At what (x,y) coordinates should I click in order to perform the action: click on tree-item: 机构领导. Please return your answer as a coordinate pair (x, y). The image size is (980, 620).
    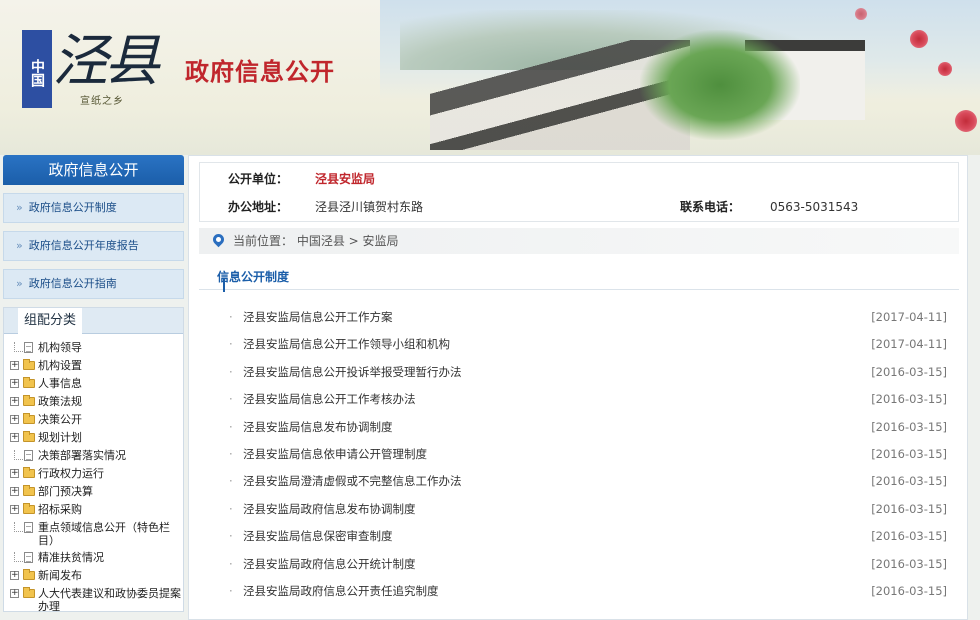
    Looking at the image, I should click on (96, 348).